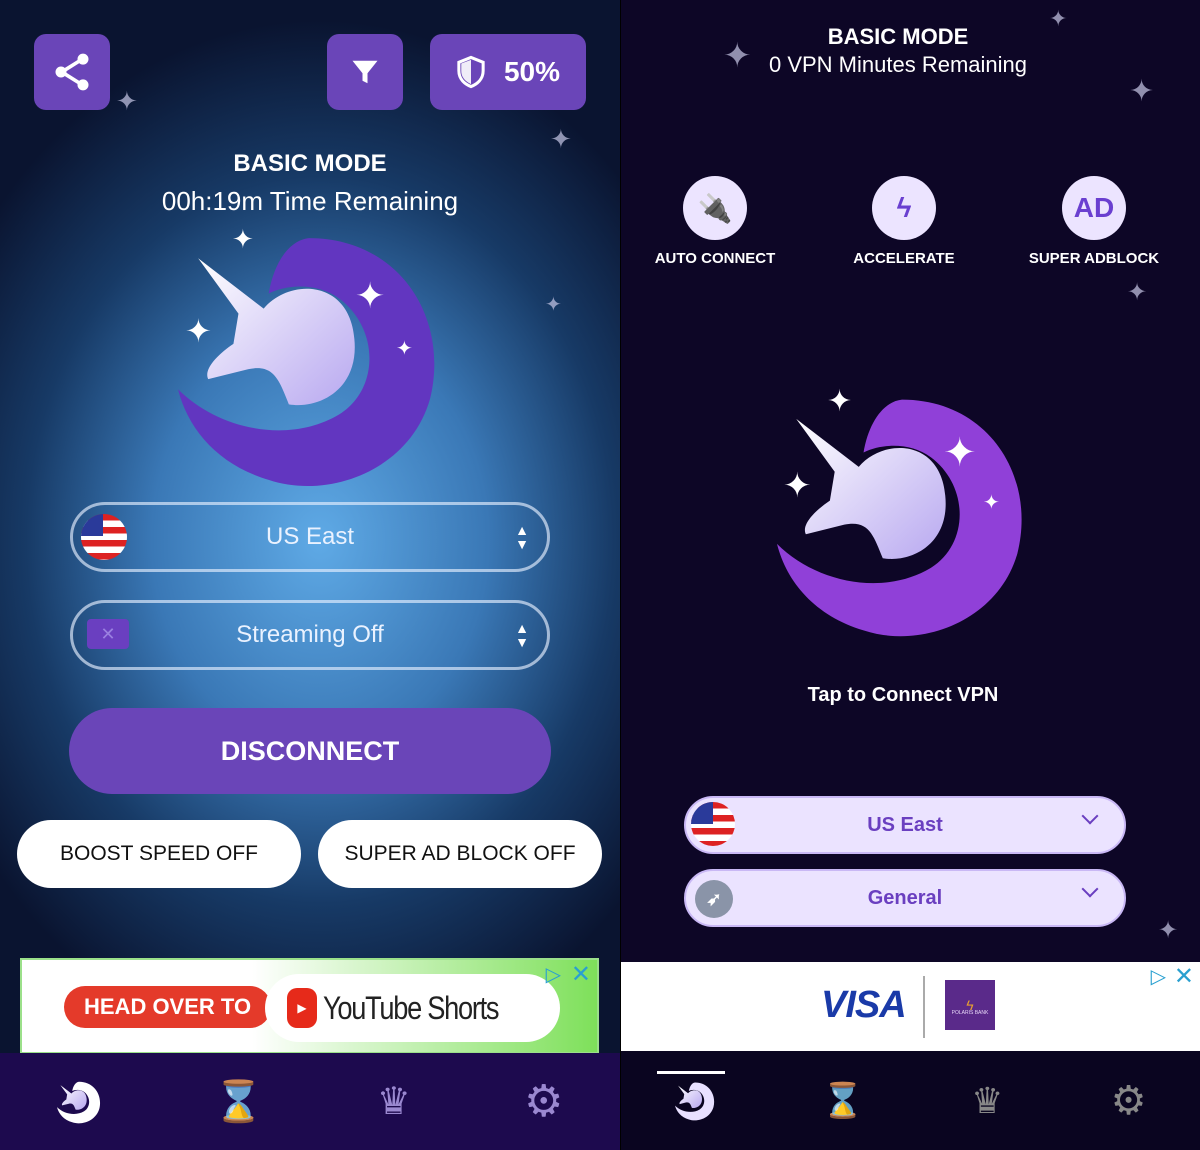 Image resolution: width=1200 pixels, height=1150 pixels. Describe the element at coordinates (1094, 258) in the screenshot. I see `super-adblock-label: SUPER ADBLOCK` at that location.